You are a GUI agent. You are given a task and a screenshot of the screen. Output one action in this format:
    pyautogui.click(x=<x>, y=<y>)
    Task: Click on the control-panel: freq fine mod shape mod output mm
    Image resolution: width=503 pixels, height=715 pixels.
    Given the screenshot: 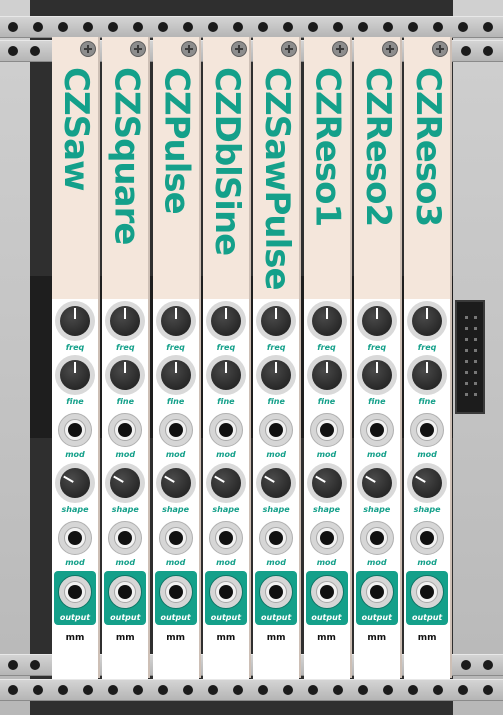 What is the action you would take?
    pyautogui.click(x=125, y=489)
    